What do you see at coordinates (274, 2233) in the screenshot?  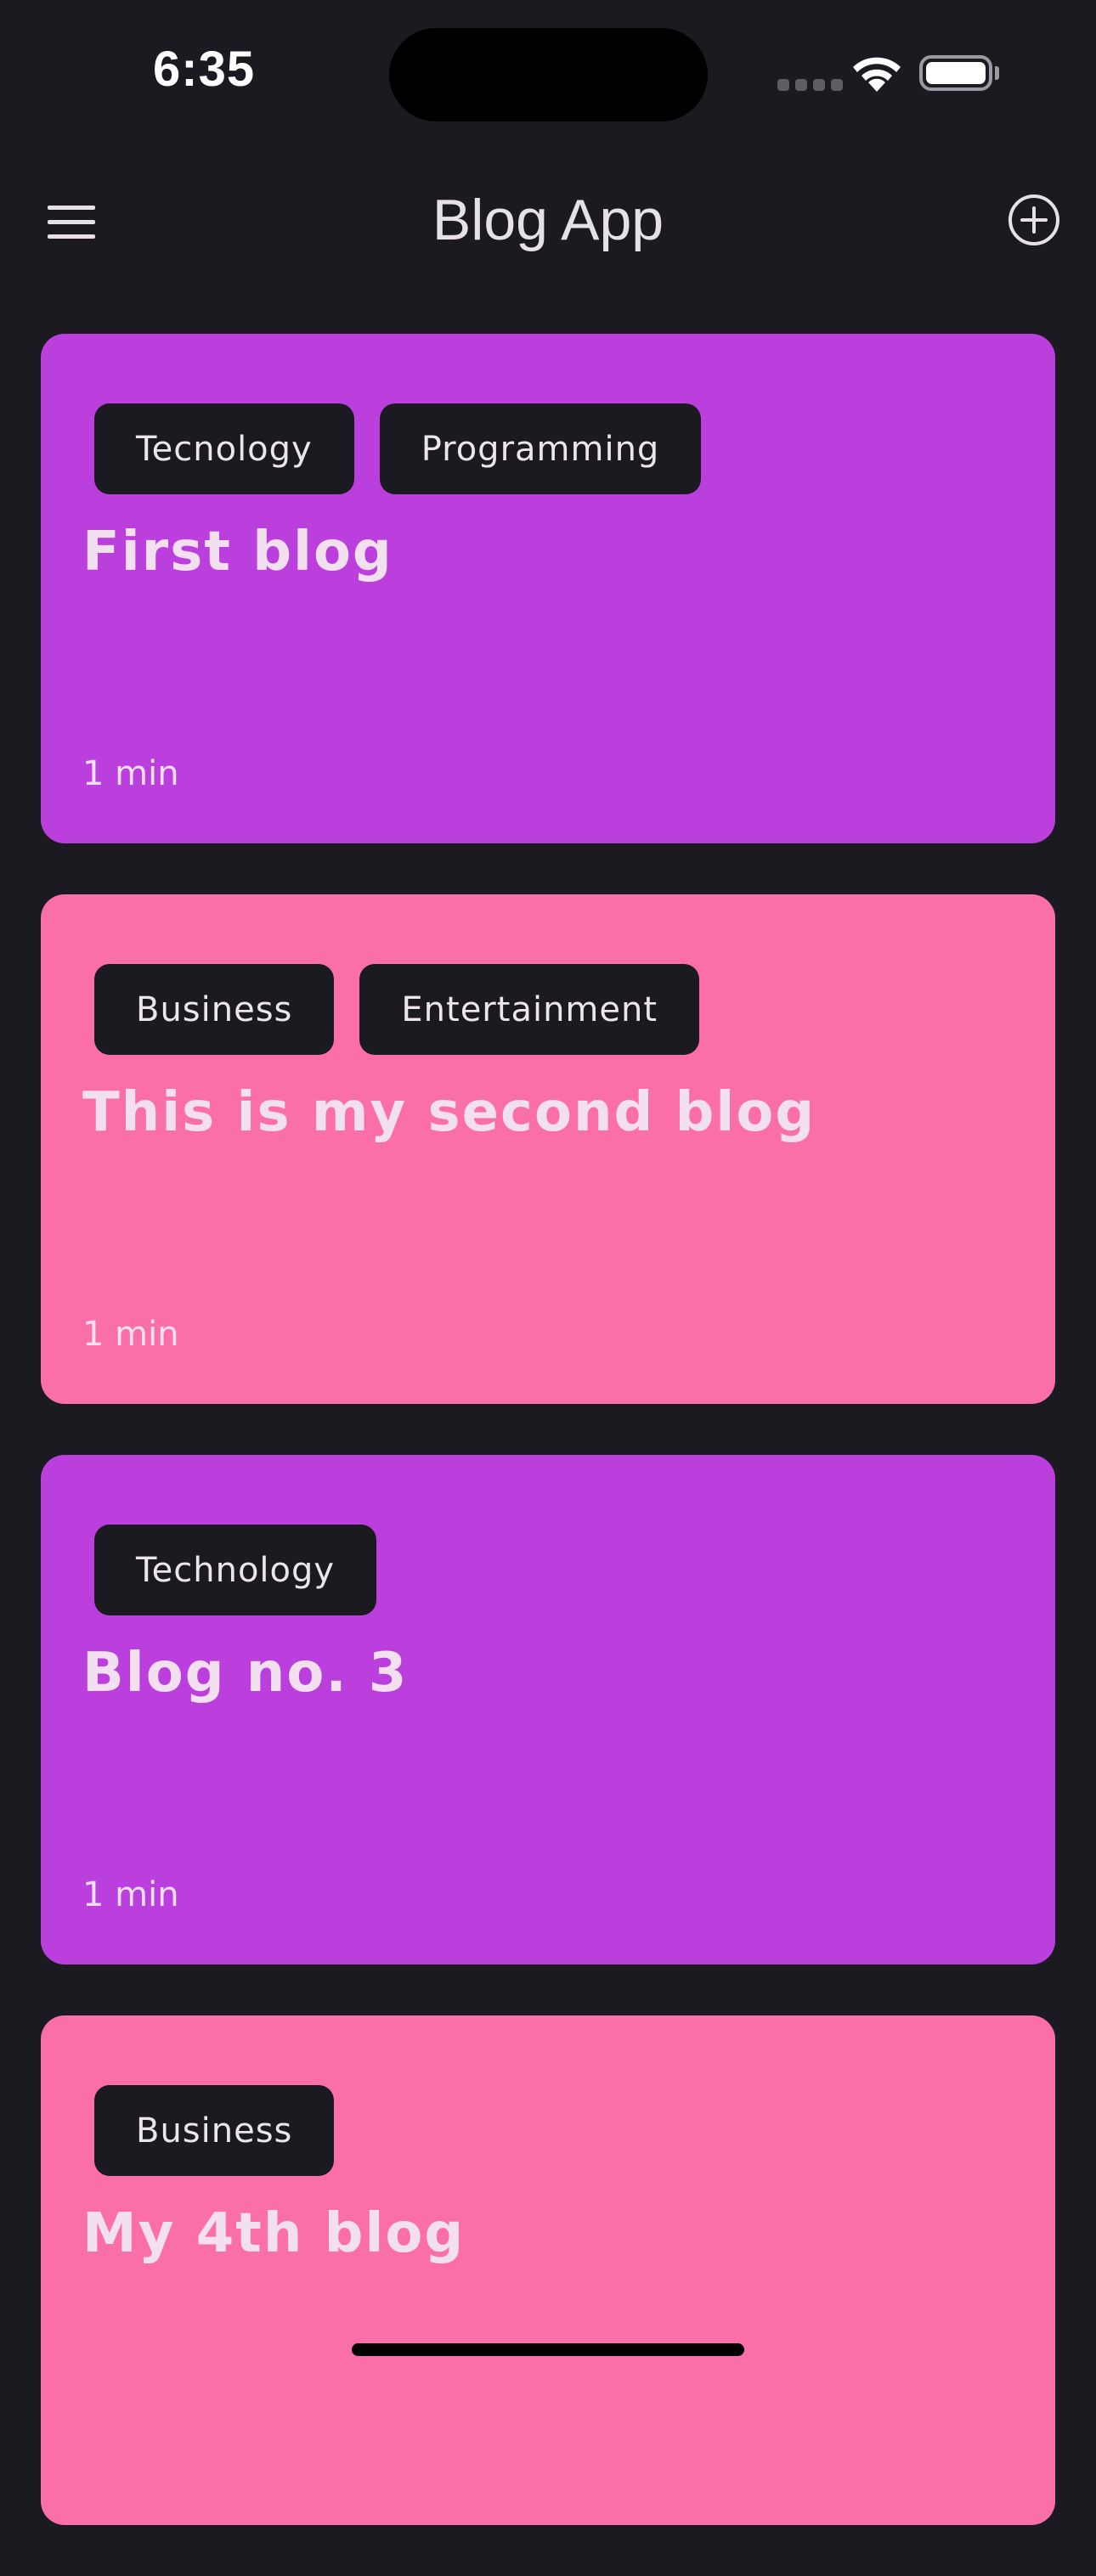 I see `blog-title: My 4th blog` at bounding box center [274, 2233].